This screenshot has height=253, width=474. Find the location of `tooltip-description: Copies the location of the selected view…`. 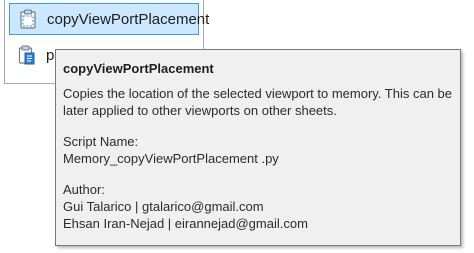

tooltip-description: Copies the location of the selected view… is located at coordinates (257, 102).